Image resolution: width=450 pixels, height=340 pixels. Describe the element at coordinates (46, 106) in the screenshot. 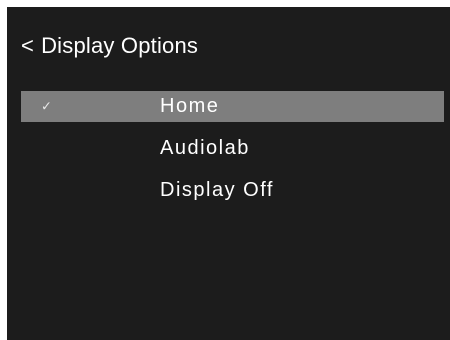

I see `checkmark-icon: ✓` at that location.